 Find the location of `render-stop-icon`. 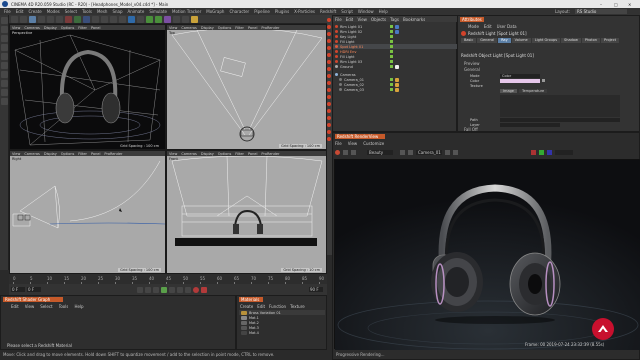

render-stop-icon is located at coordinates (345, 152).